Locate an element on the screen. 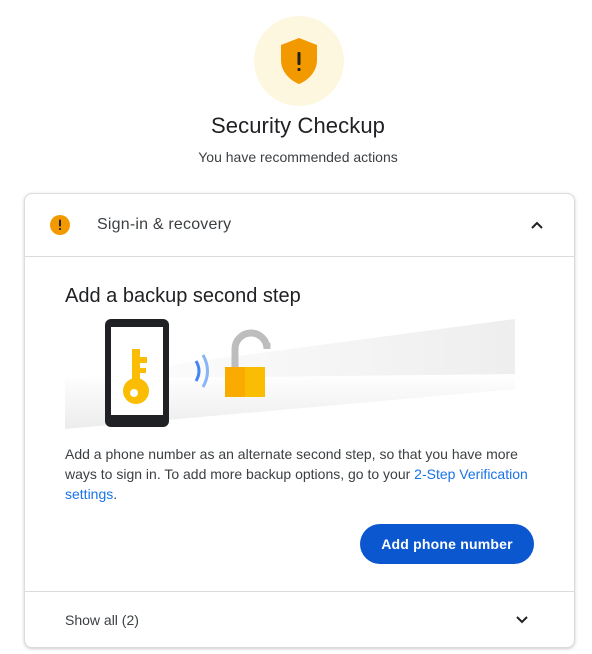 This screenshot has height=654, width=592. warning-icon is located at coordinates (60, 225).